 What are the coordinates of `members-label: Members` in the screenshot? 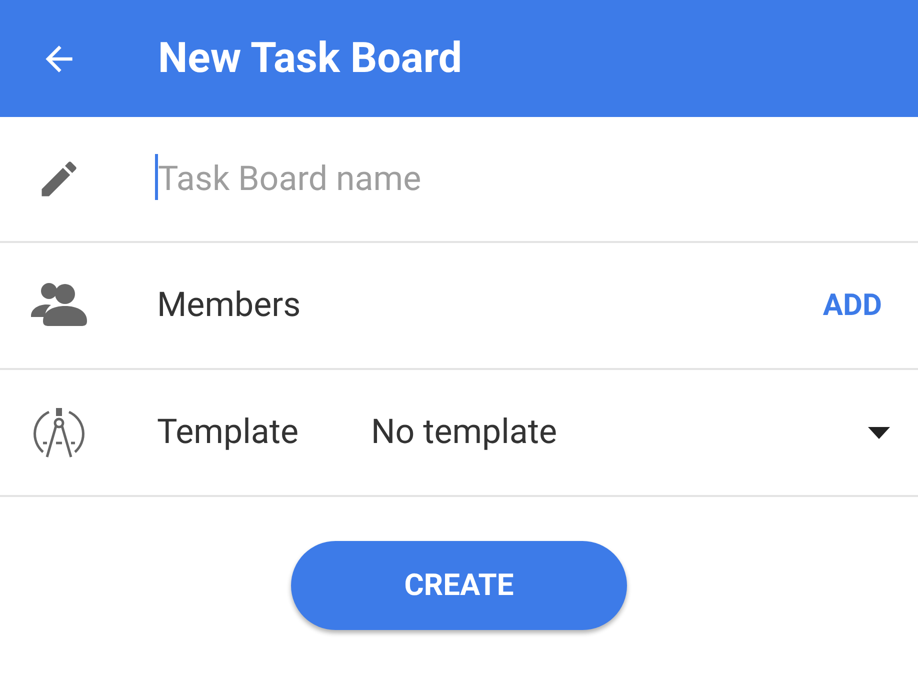 It's located at (229, 305).